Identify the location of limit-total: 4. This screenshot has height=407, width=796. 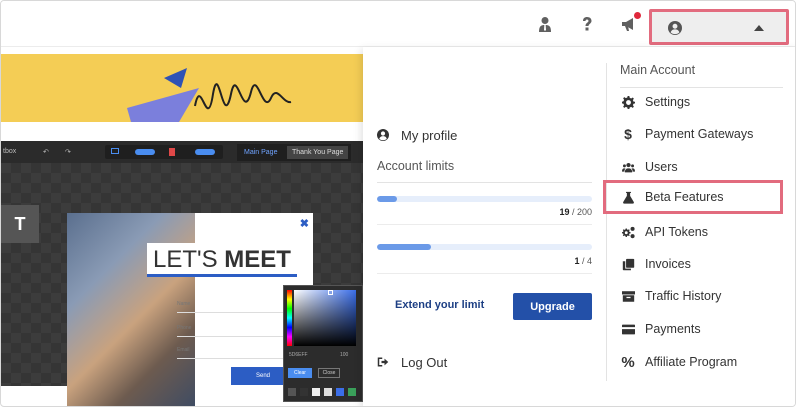
(589, 261).